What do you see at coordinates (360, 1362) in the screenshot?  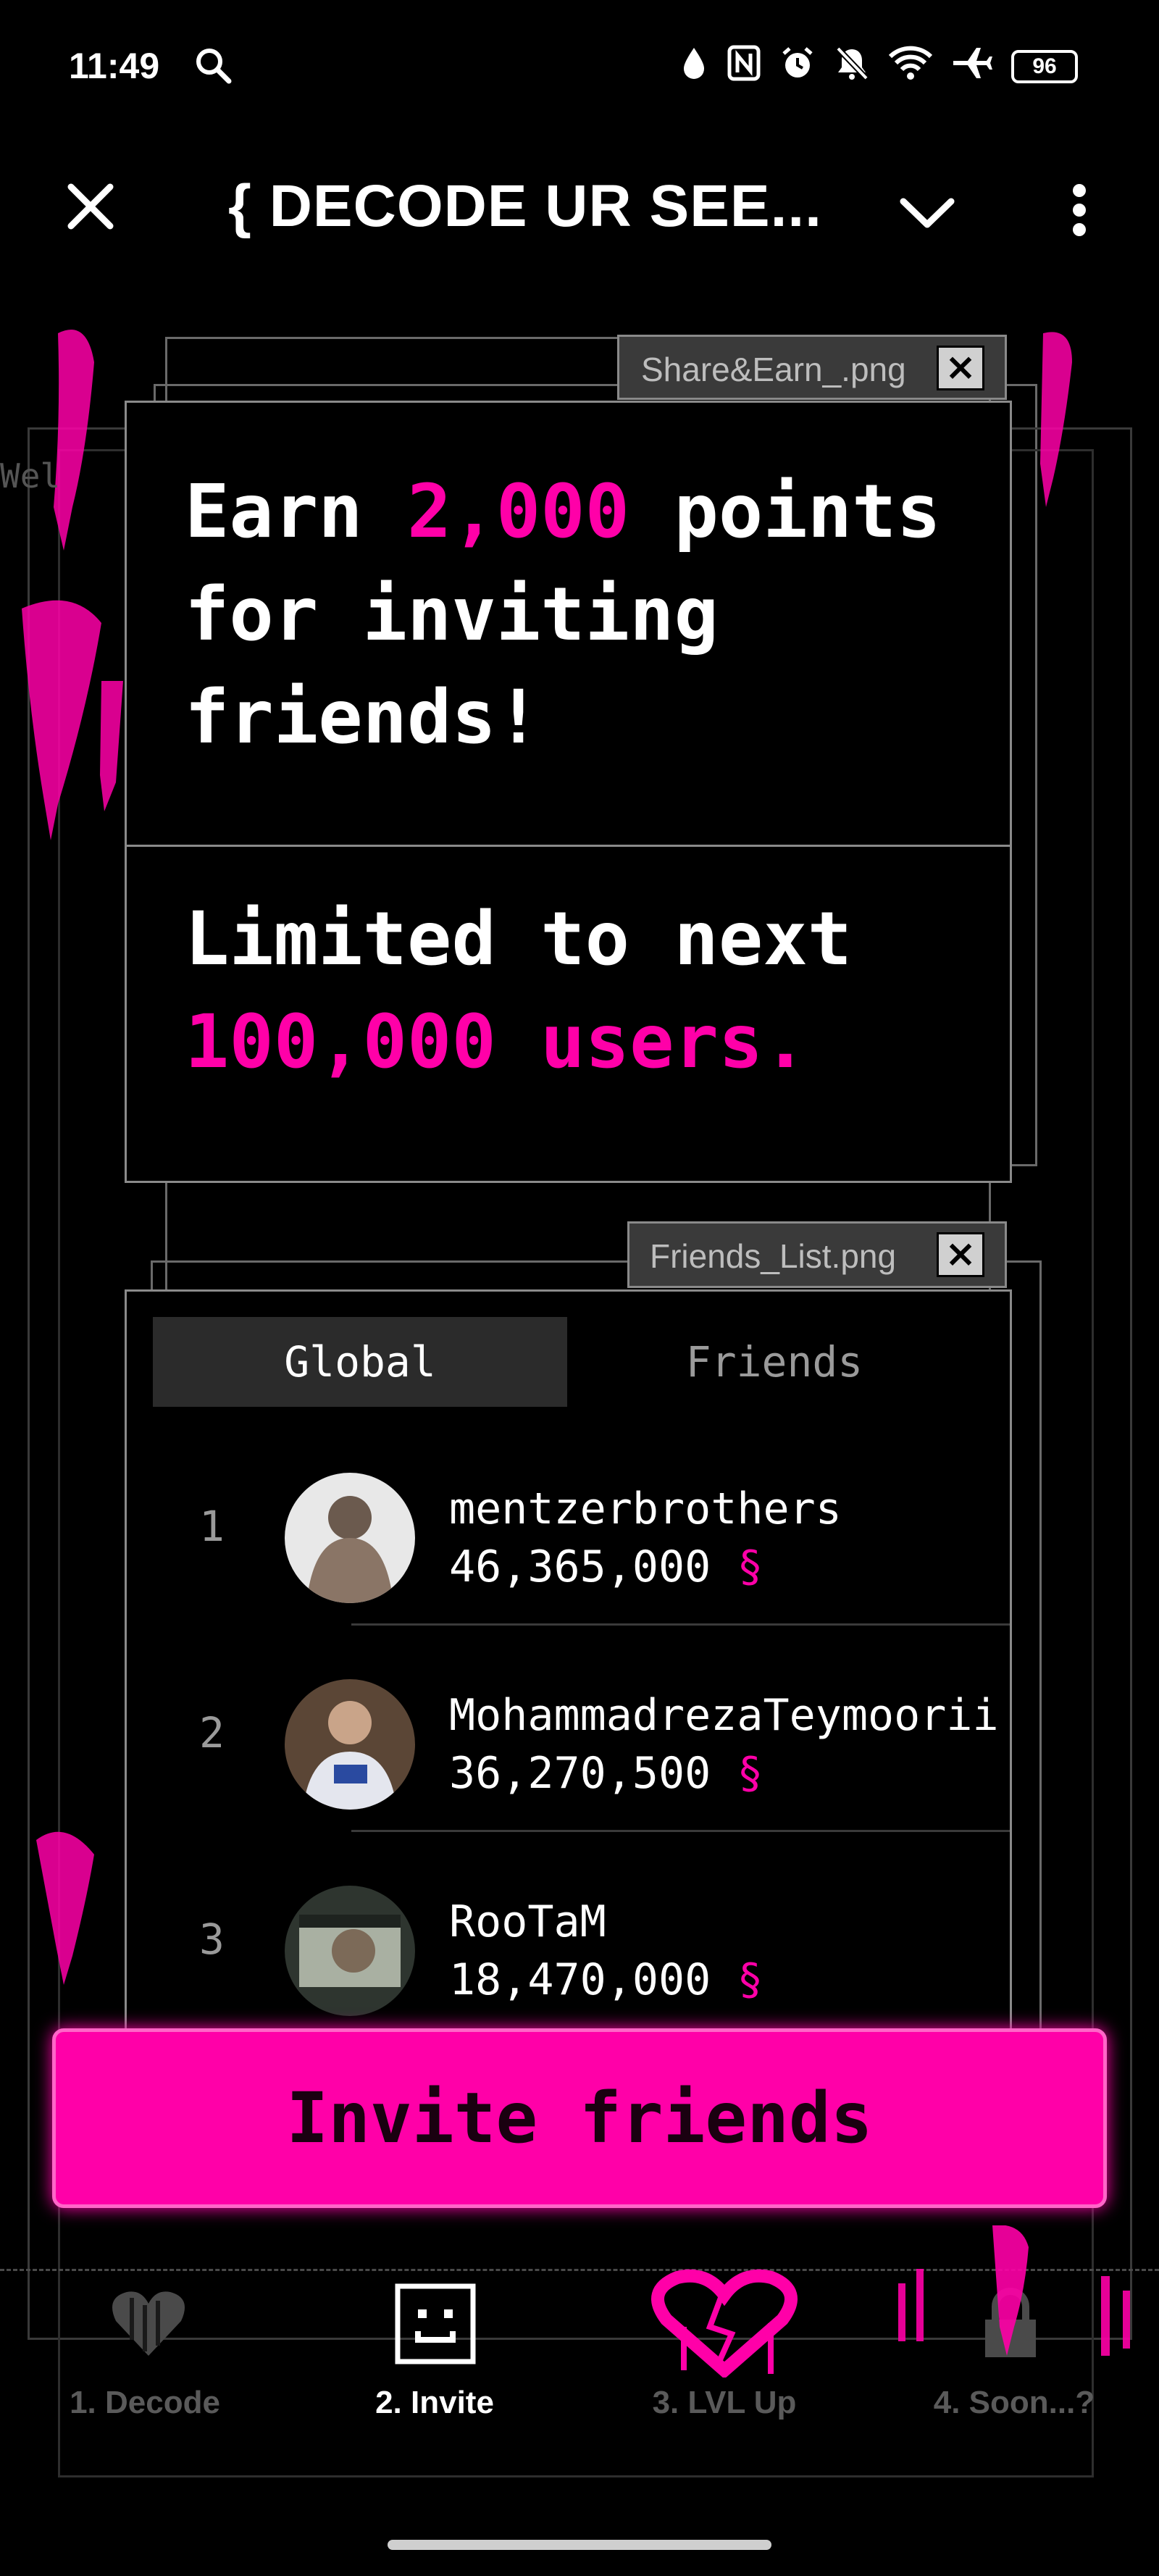 I see `tab-global: Global` at bounding box center [360, 1362].